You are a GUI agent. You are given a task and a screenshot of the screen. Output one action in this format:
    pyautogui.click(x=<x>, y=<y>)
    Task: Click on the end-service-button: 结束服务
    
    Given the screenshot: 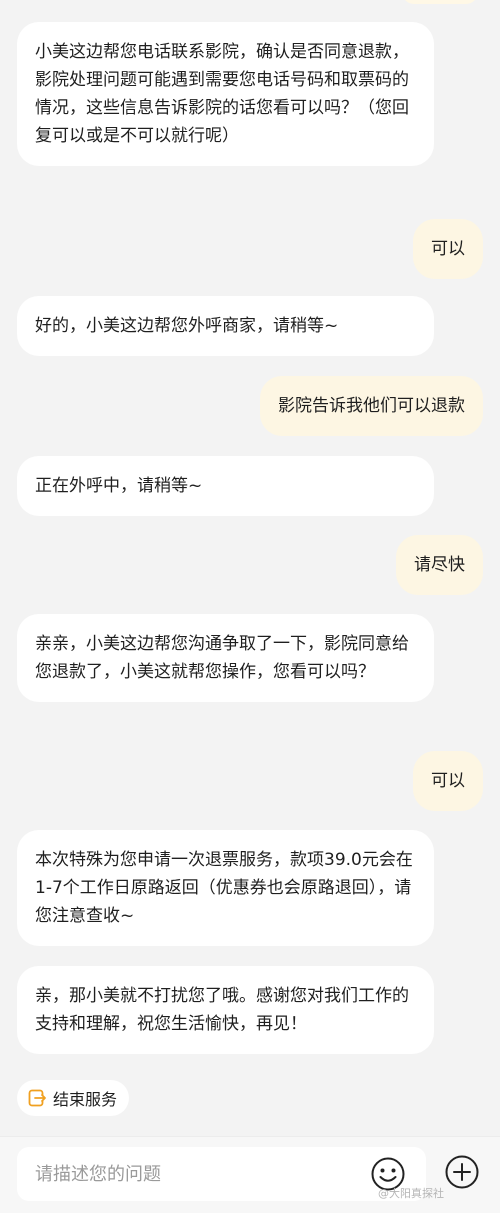 What is the action you would take?
    pyautogui.click(x=73, y=1098)
    